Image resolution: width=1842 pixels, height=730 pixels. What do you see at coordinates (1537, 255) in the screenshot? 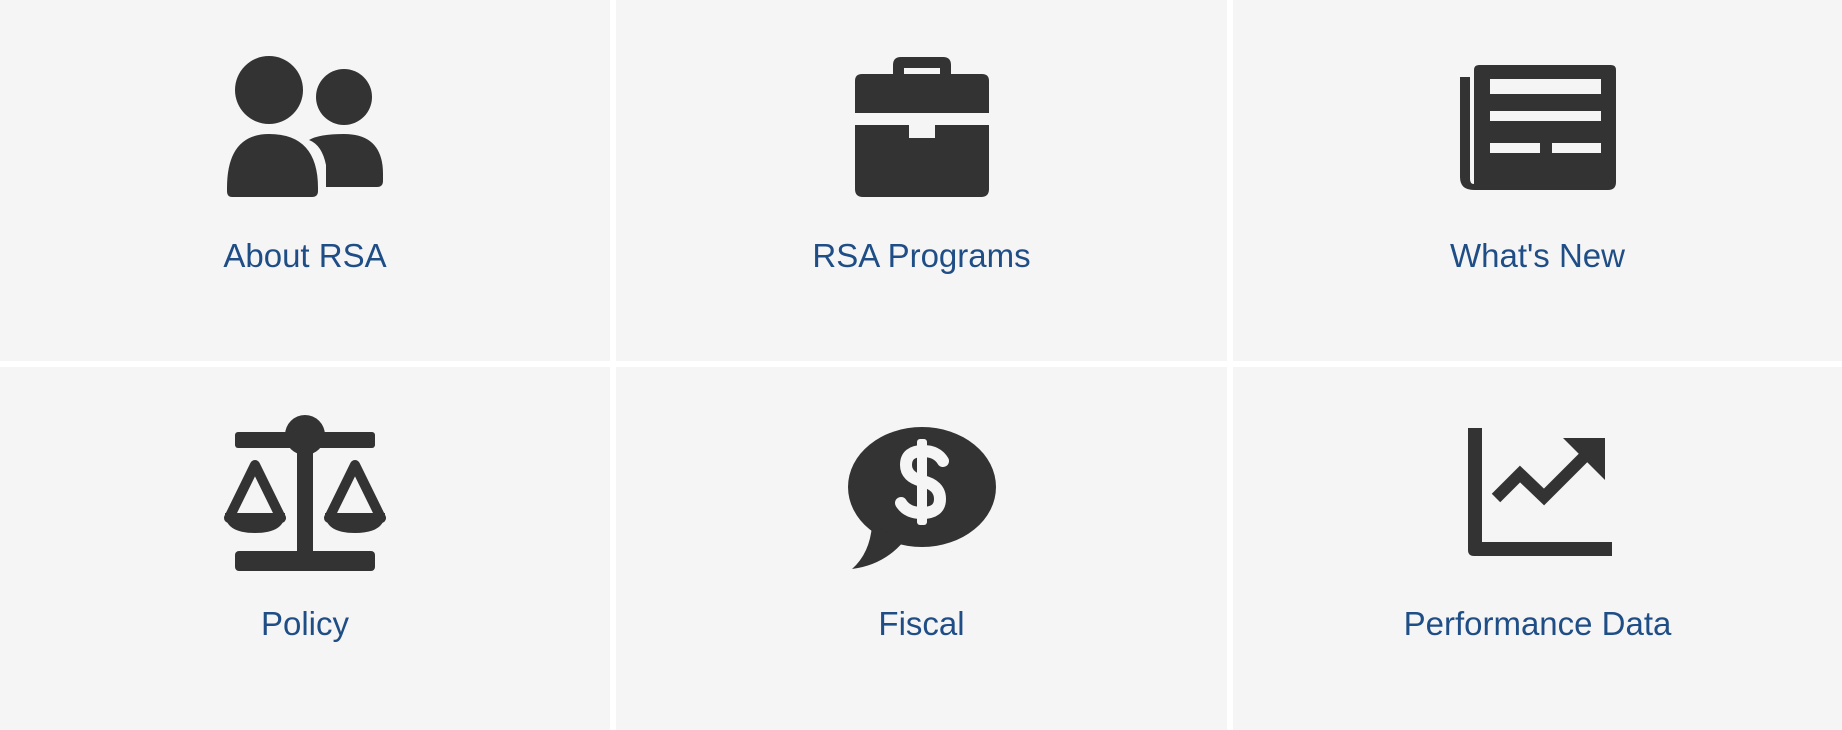
I see `tile-label: What's New` at bounding box center [1537, 255].